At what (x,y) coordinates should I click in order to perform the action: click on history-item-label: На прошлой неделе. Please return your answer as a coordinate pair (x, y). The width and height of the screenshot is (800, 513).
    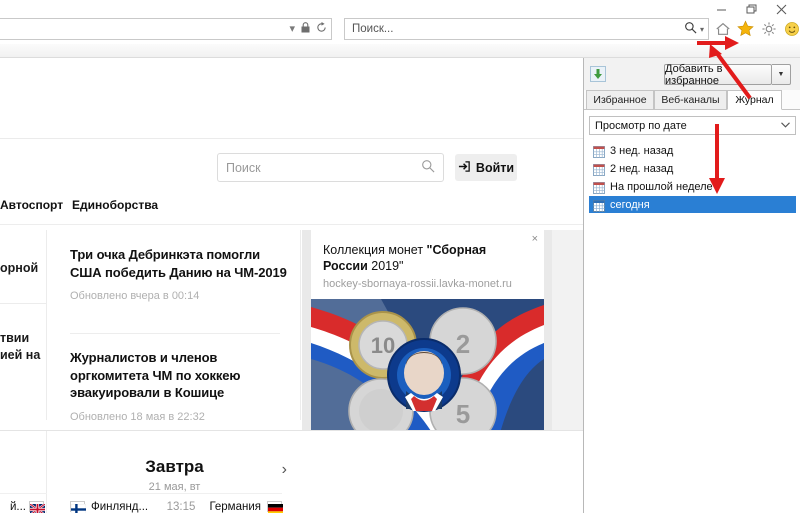
    Looking at the image, I should click on (661, 186).